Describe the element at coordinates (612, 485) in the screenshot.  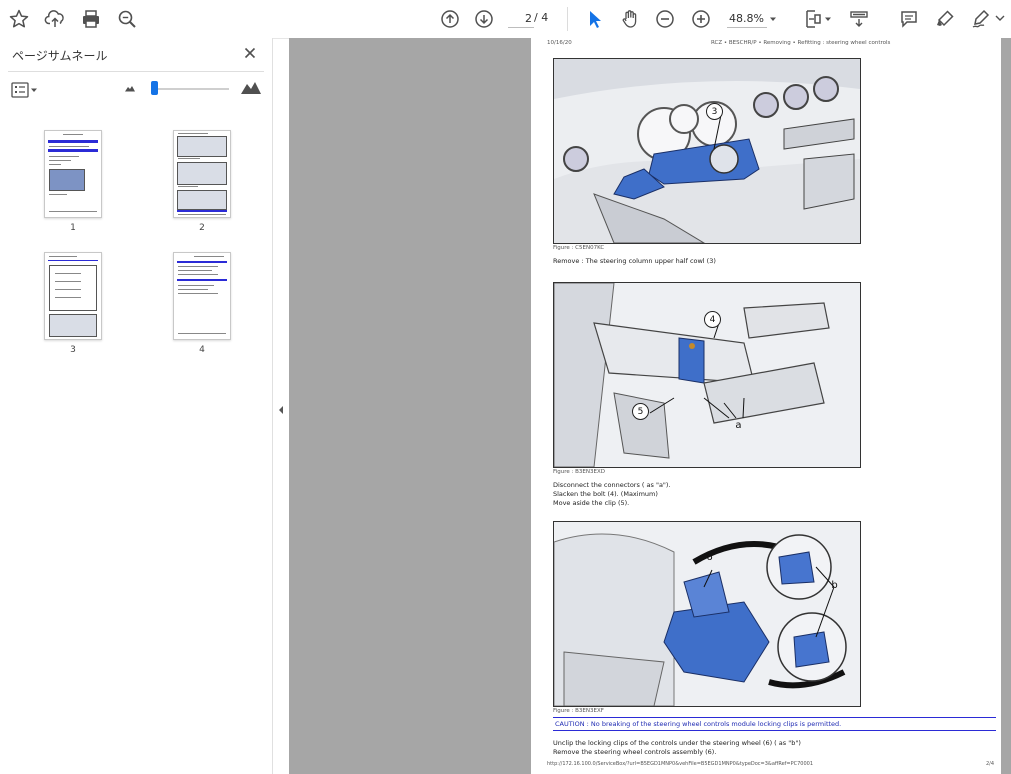
I see `instruction-disconnect: Disconnect the connectors ( as "a").` at that location.